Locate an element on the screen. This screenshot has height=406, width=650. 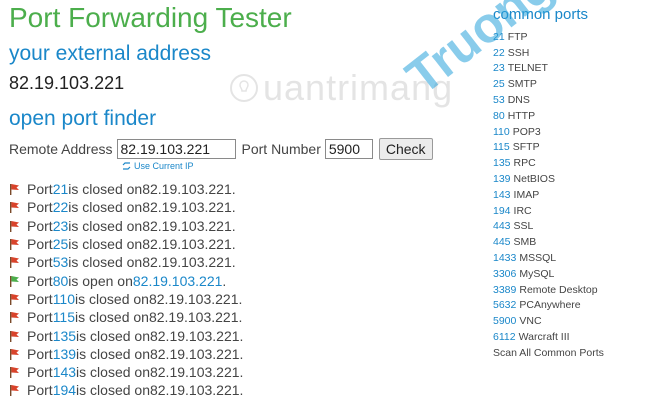
common-port-item: 80 HTTP is located at coordinates (568, 116).